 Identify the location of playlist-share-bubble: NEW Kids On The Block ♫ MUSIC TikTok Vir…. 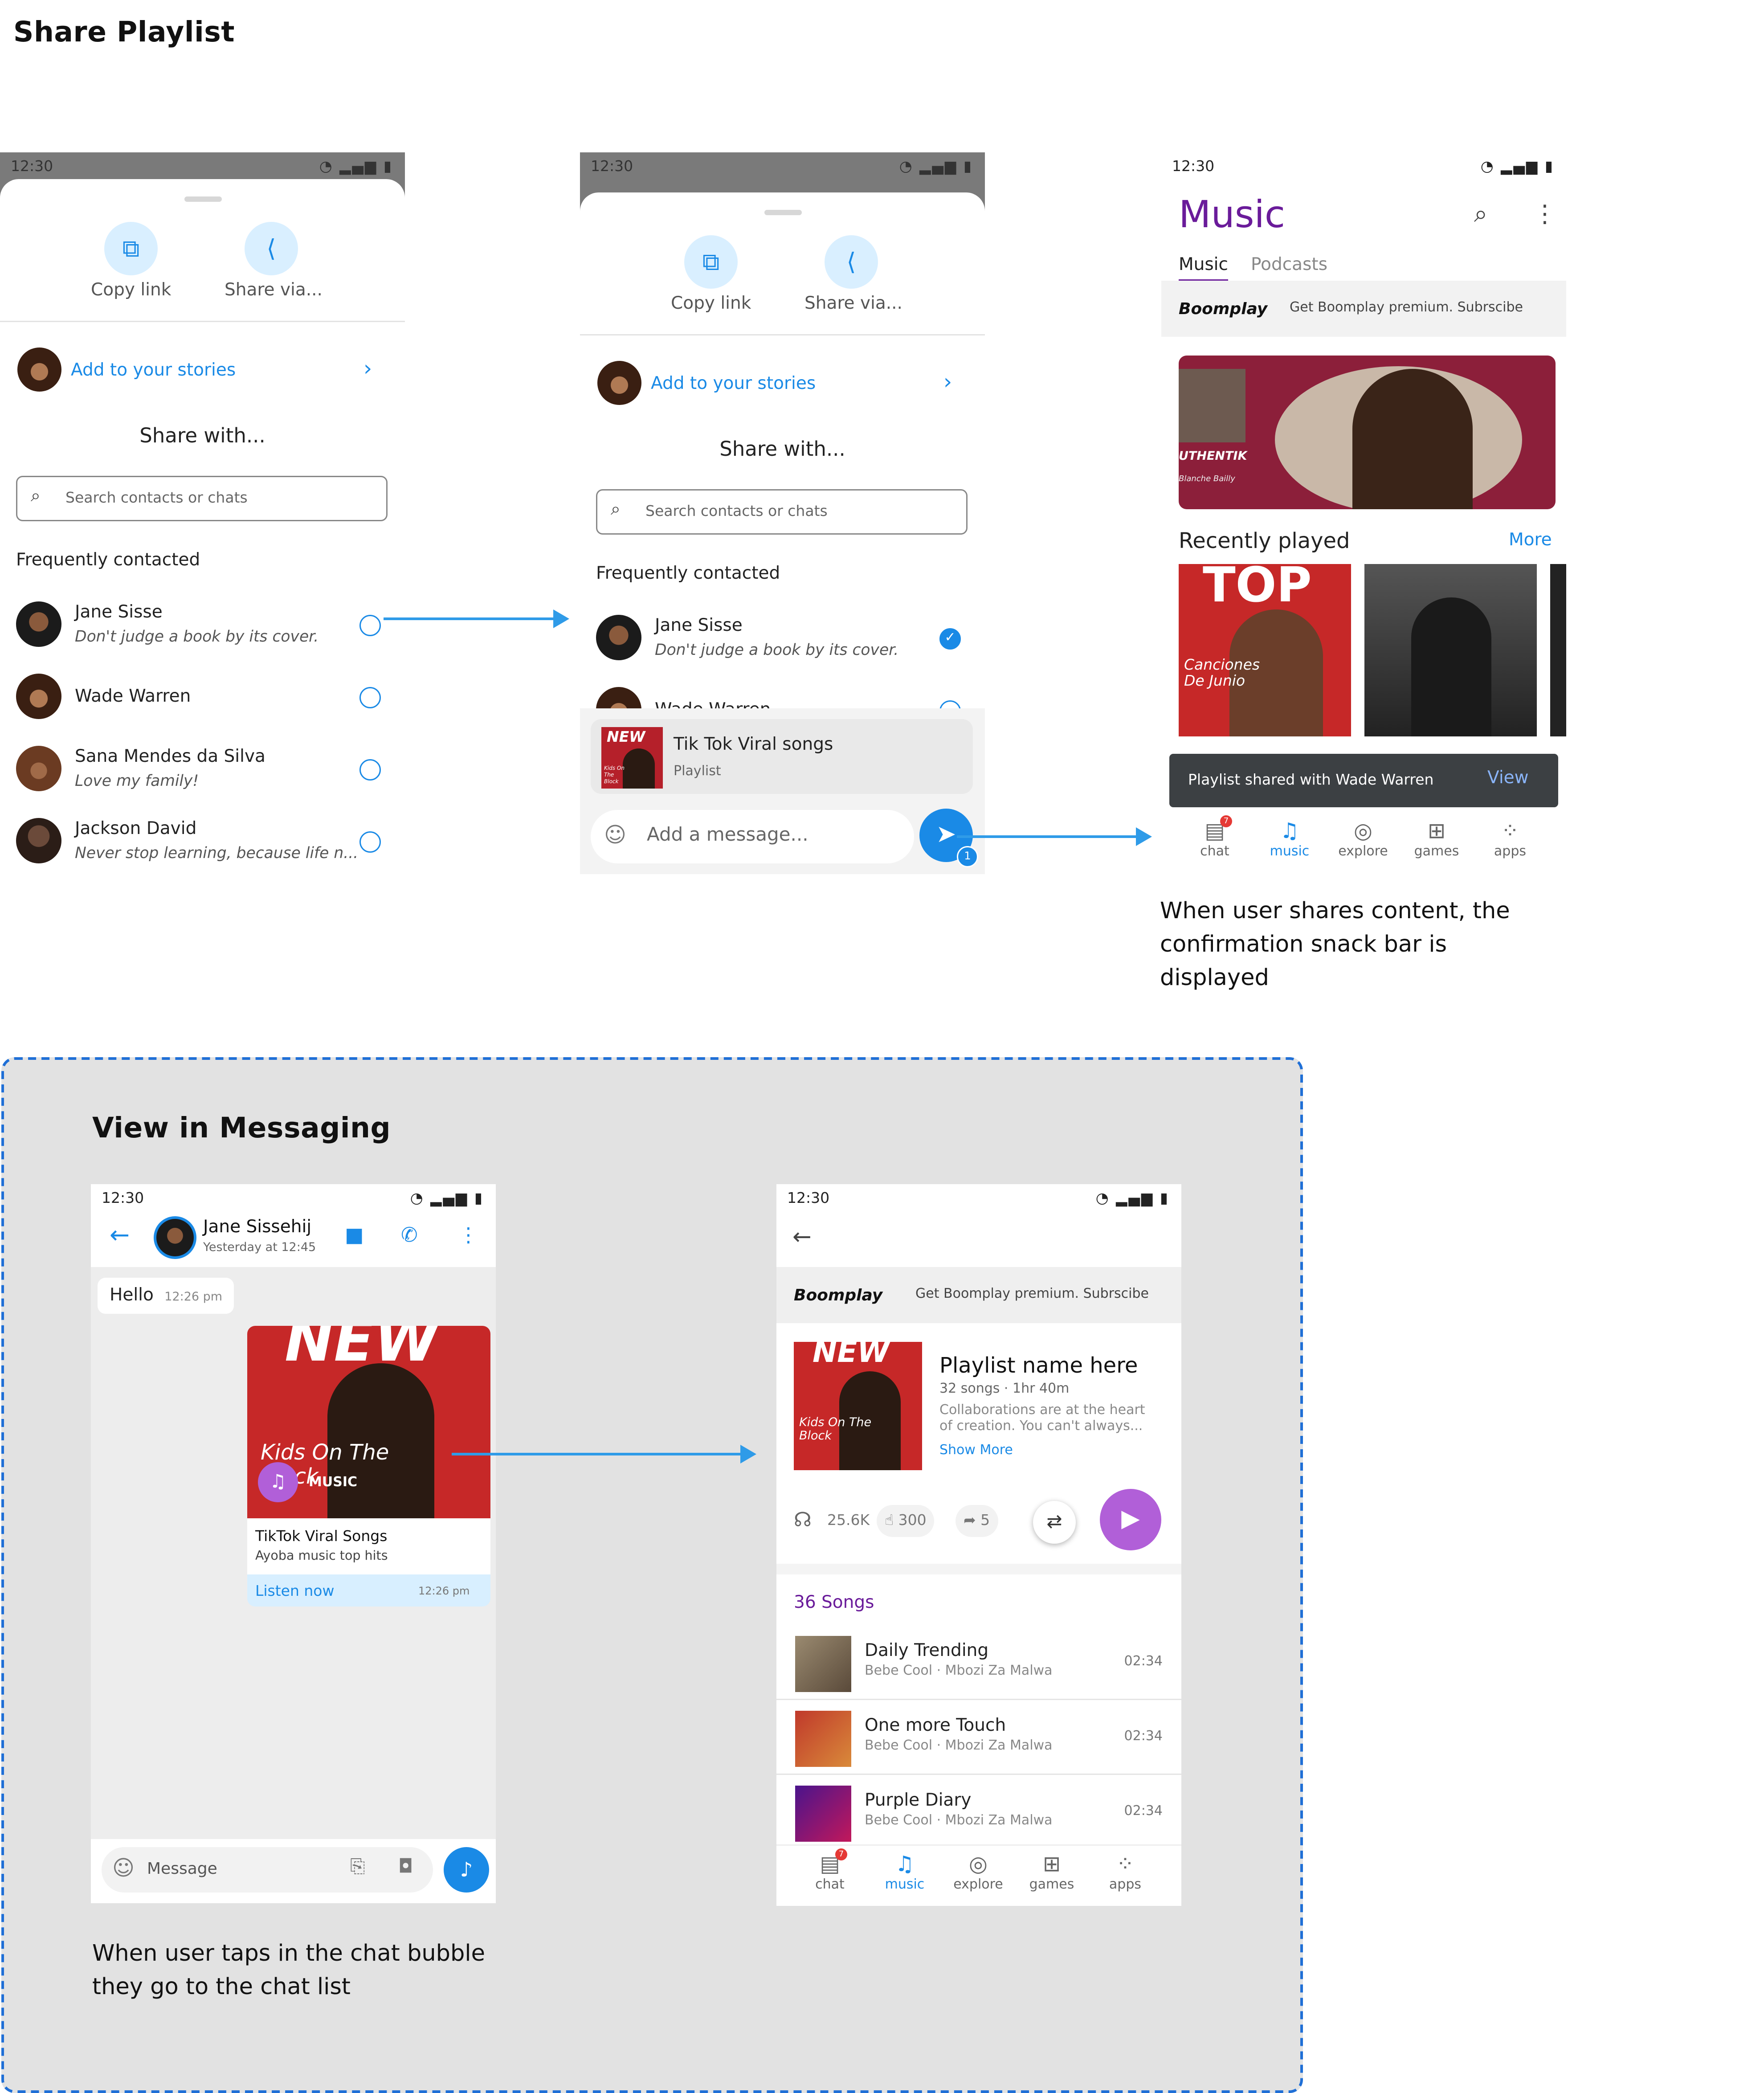
(368, 1466).